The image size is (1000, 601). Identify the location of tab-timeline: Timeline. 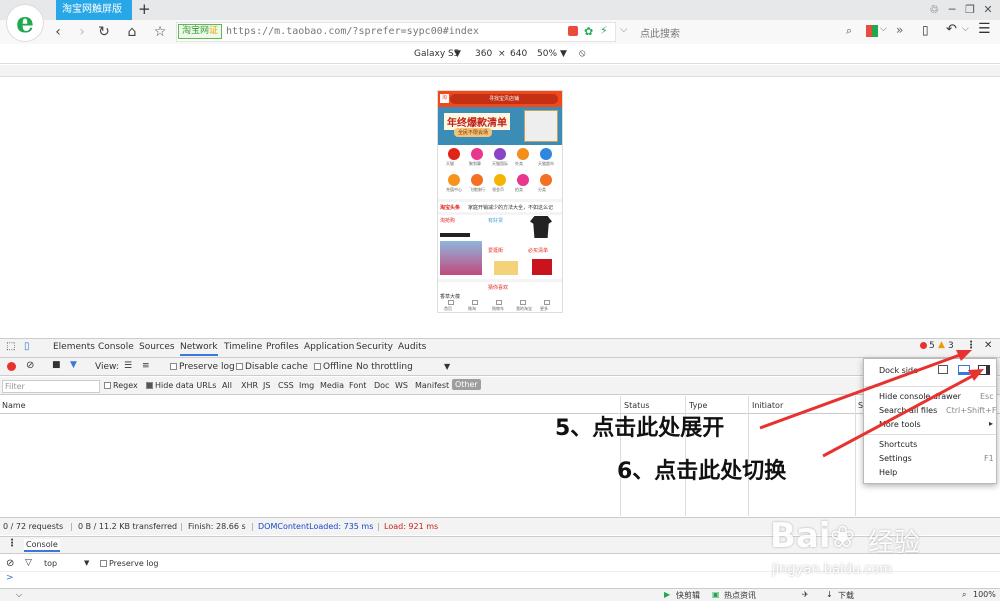
(243, 347).